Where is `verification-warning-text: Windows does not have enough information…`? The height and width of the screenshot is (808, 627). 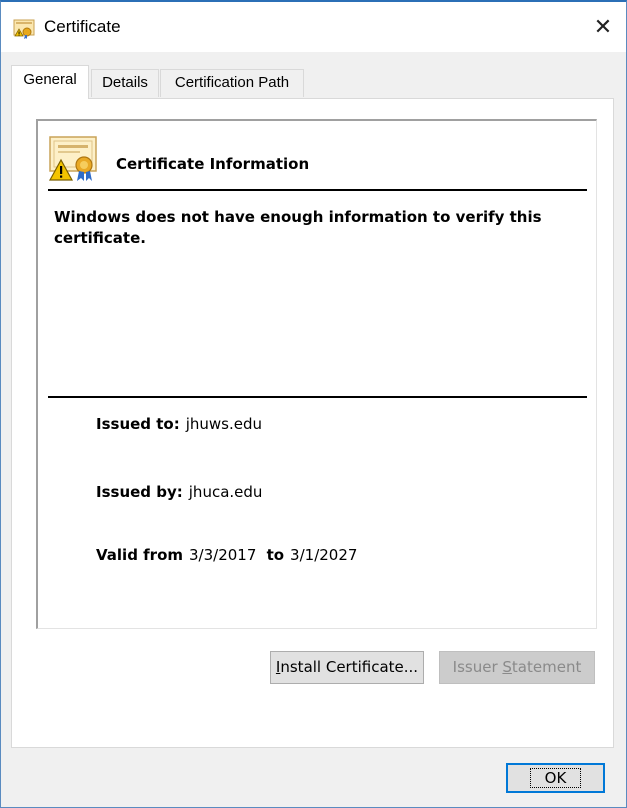 verification-warning-text: Windows does not have enough information… is located at coordinates (298, 227).